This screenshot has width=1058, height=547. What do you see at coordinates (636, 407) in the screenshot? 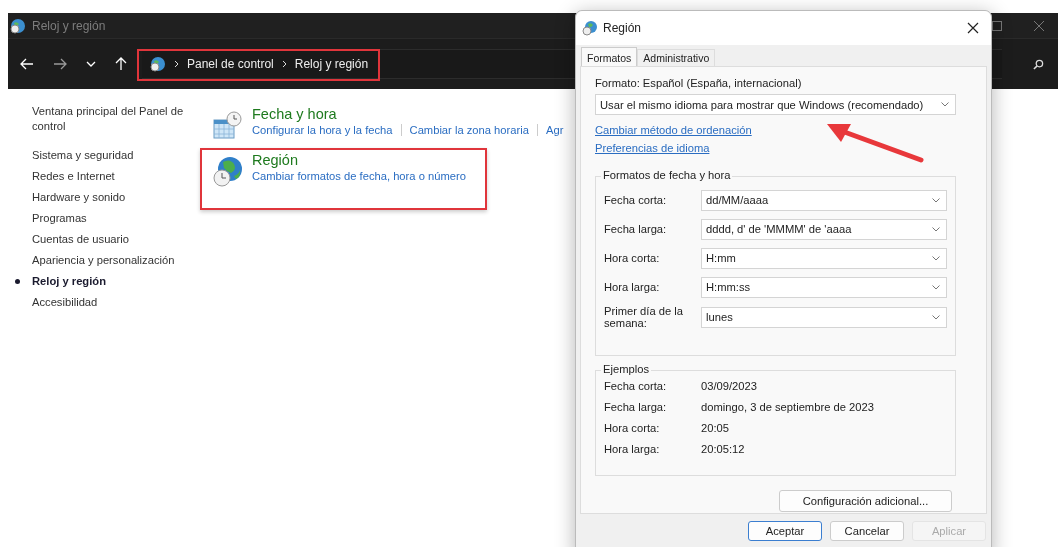
I see `example-label: Fecha larga:` at bounding box center [636, 407].